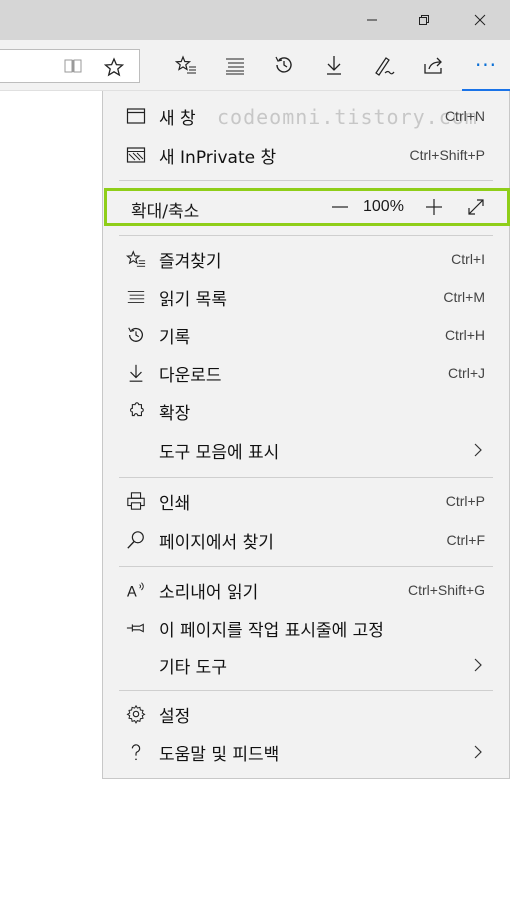  I want to click on browser-toolbar: ···, so click(255, 65).